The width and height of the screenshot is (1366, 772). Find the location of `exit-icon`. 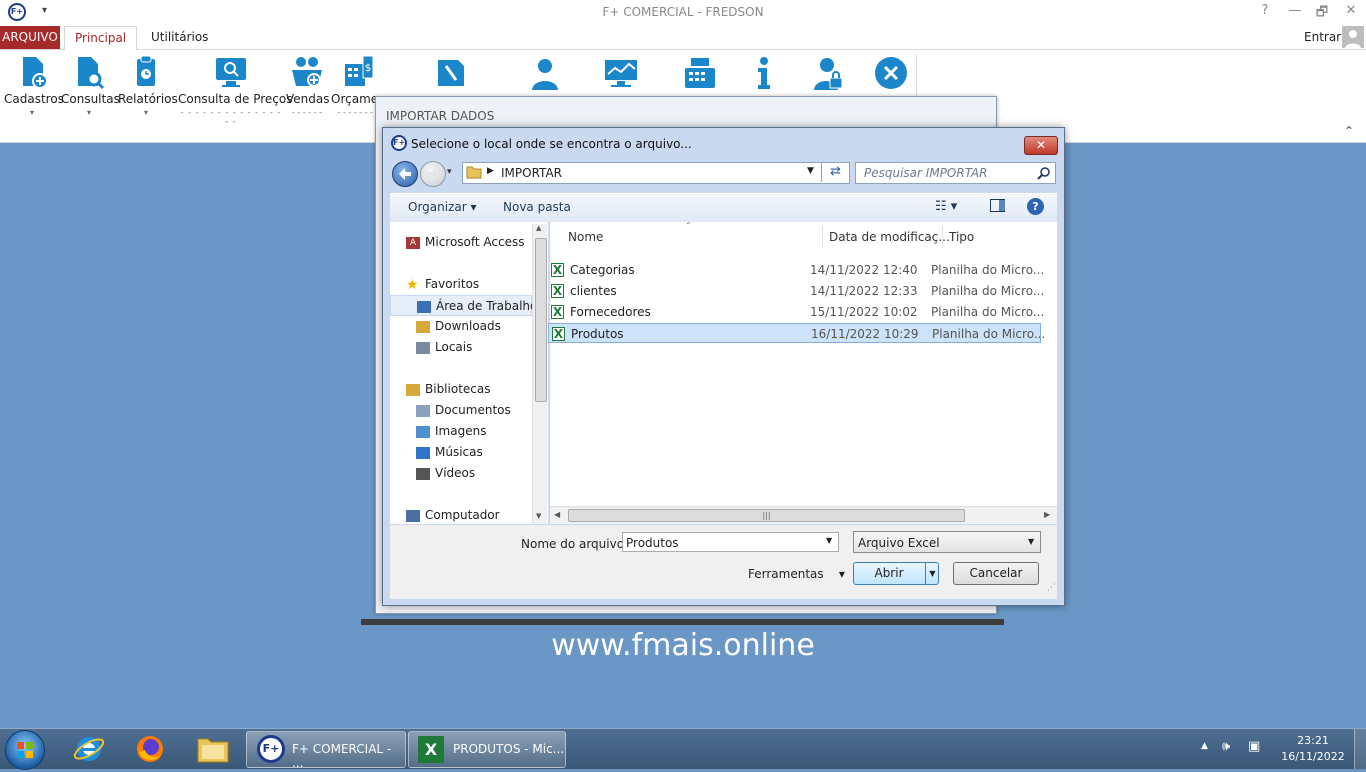

exit-icon is located at coordinates (891, 73).